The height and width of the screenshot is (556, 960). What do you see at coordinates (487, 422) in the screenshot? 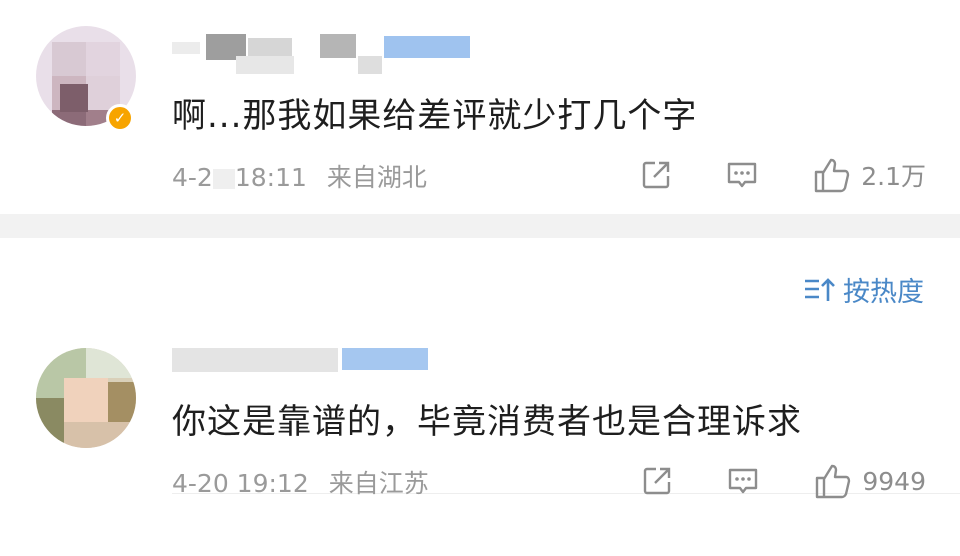
I see `comment-text: 你这是靠谱的，毕竟消费者也是合理诉求` at bounding box center [487, 422].